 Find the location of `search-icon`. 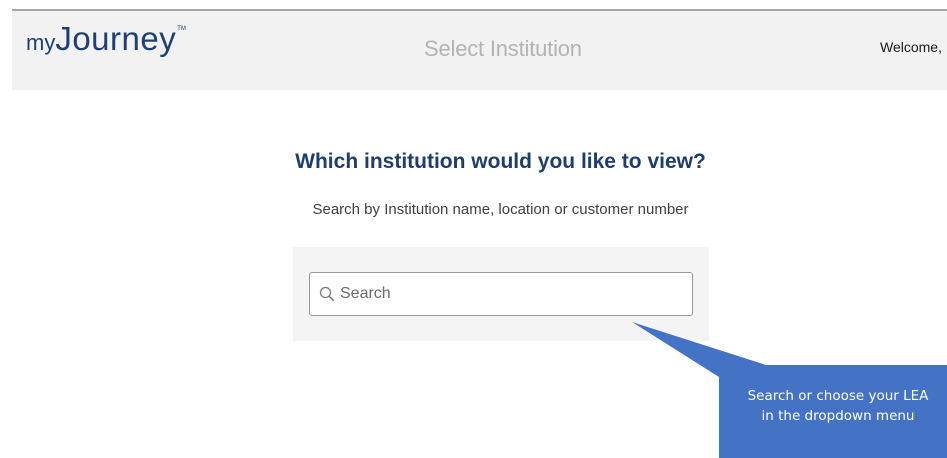

search-icon is located at coordinates (327, 294).